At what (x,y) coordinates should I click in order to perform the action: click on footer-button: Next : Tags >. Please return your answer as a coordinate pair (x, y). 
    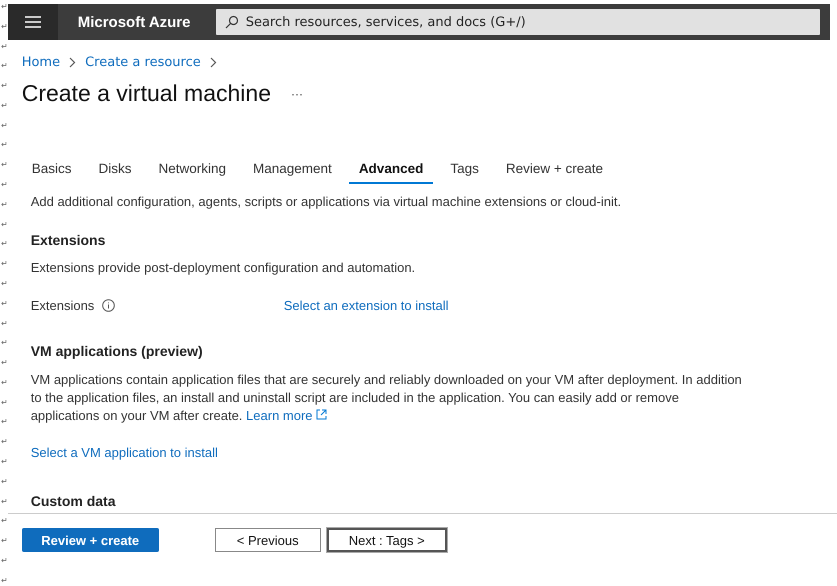
    Looking at the image, I should click on (386, 540).